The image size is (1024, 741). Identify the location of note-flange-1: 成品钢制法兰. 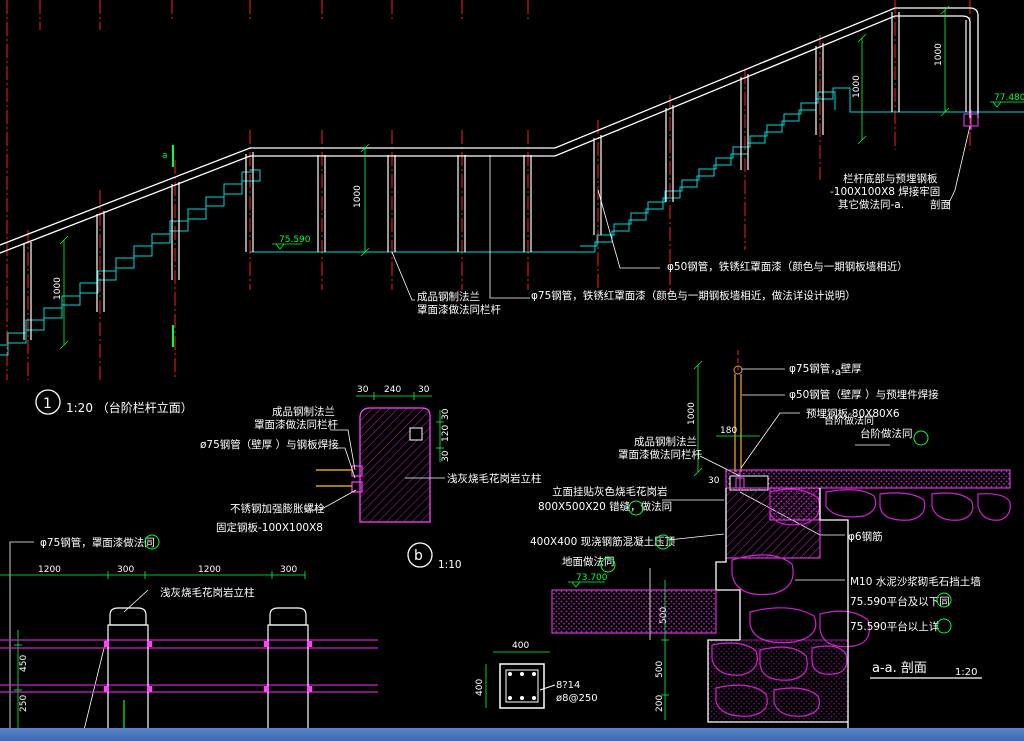
(448, 296).